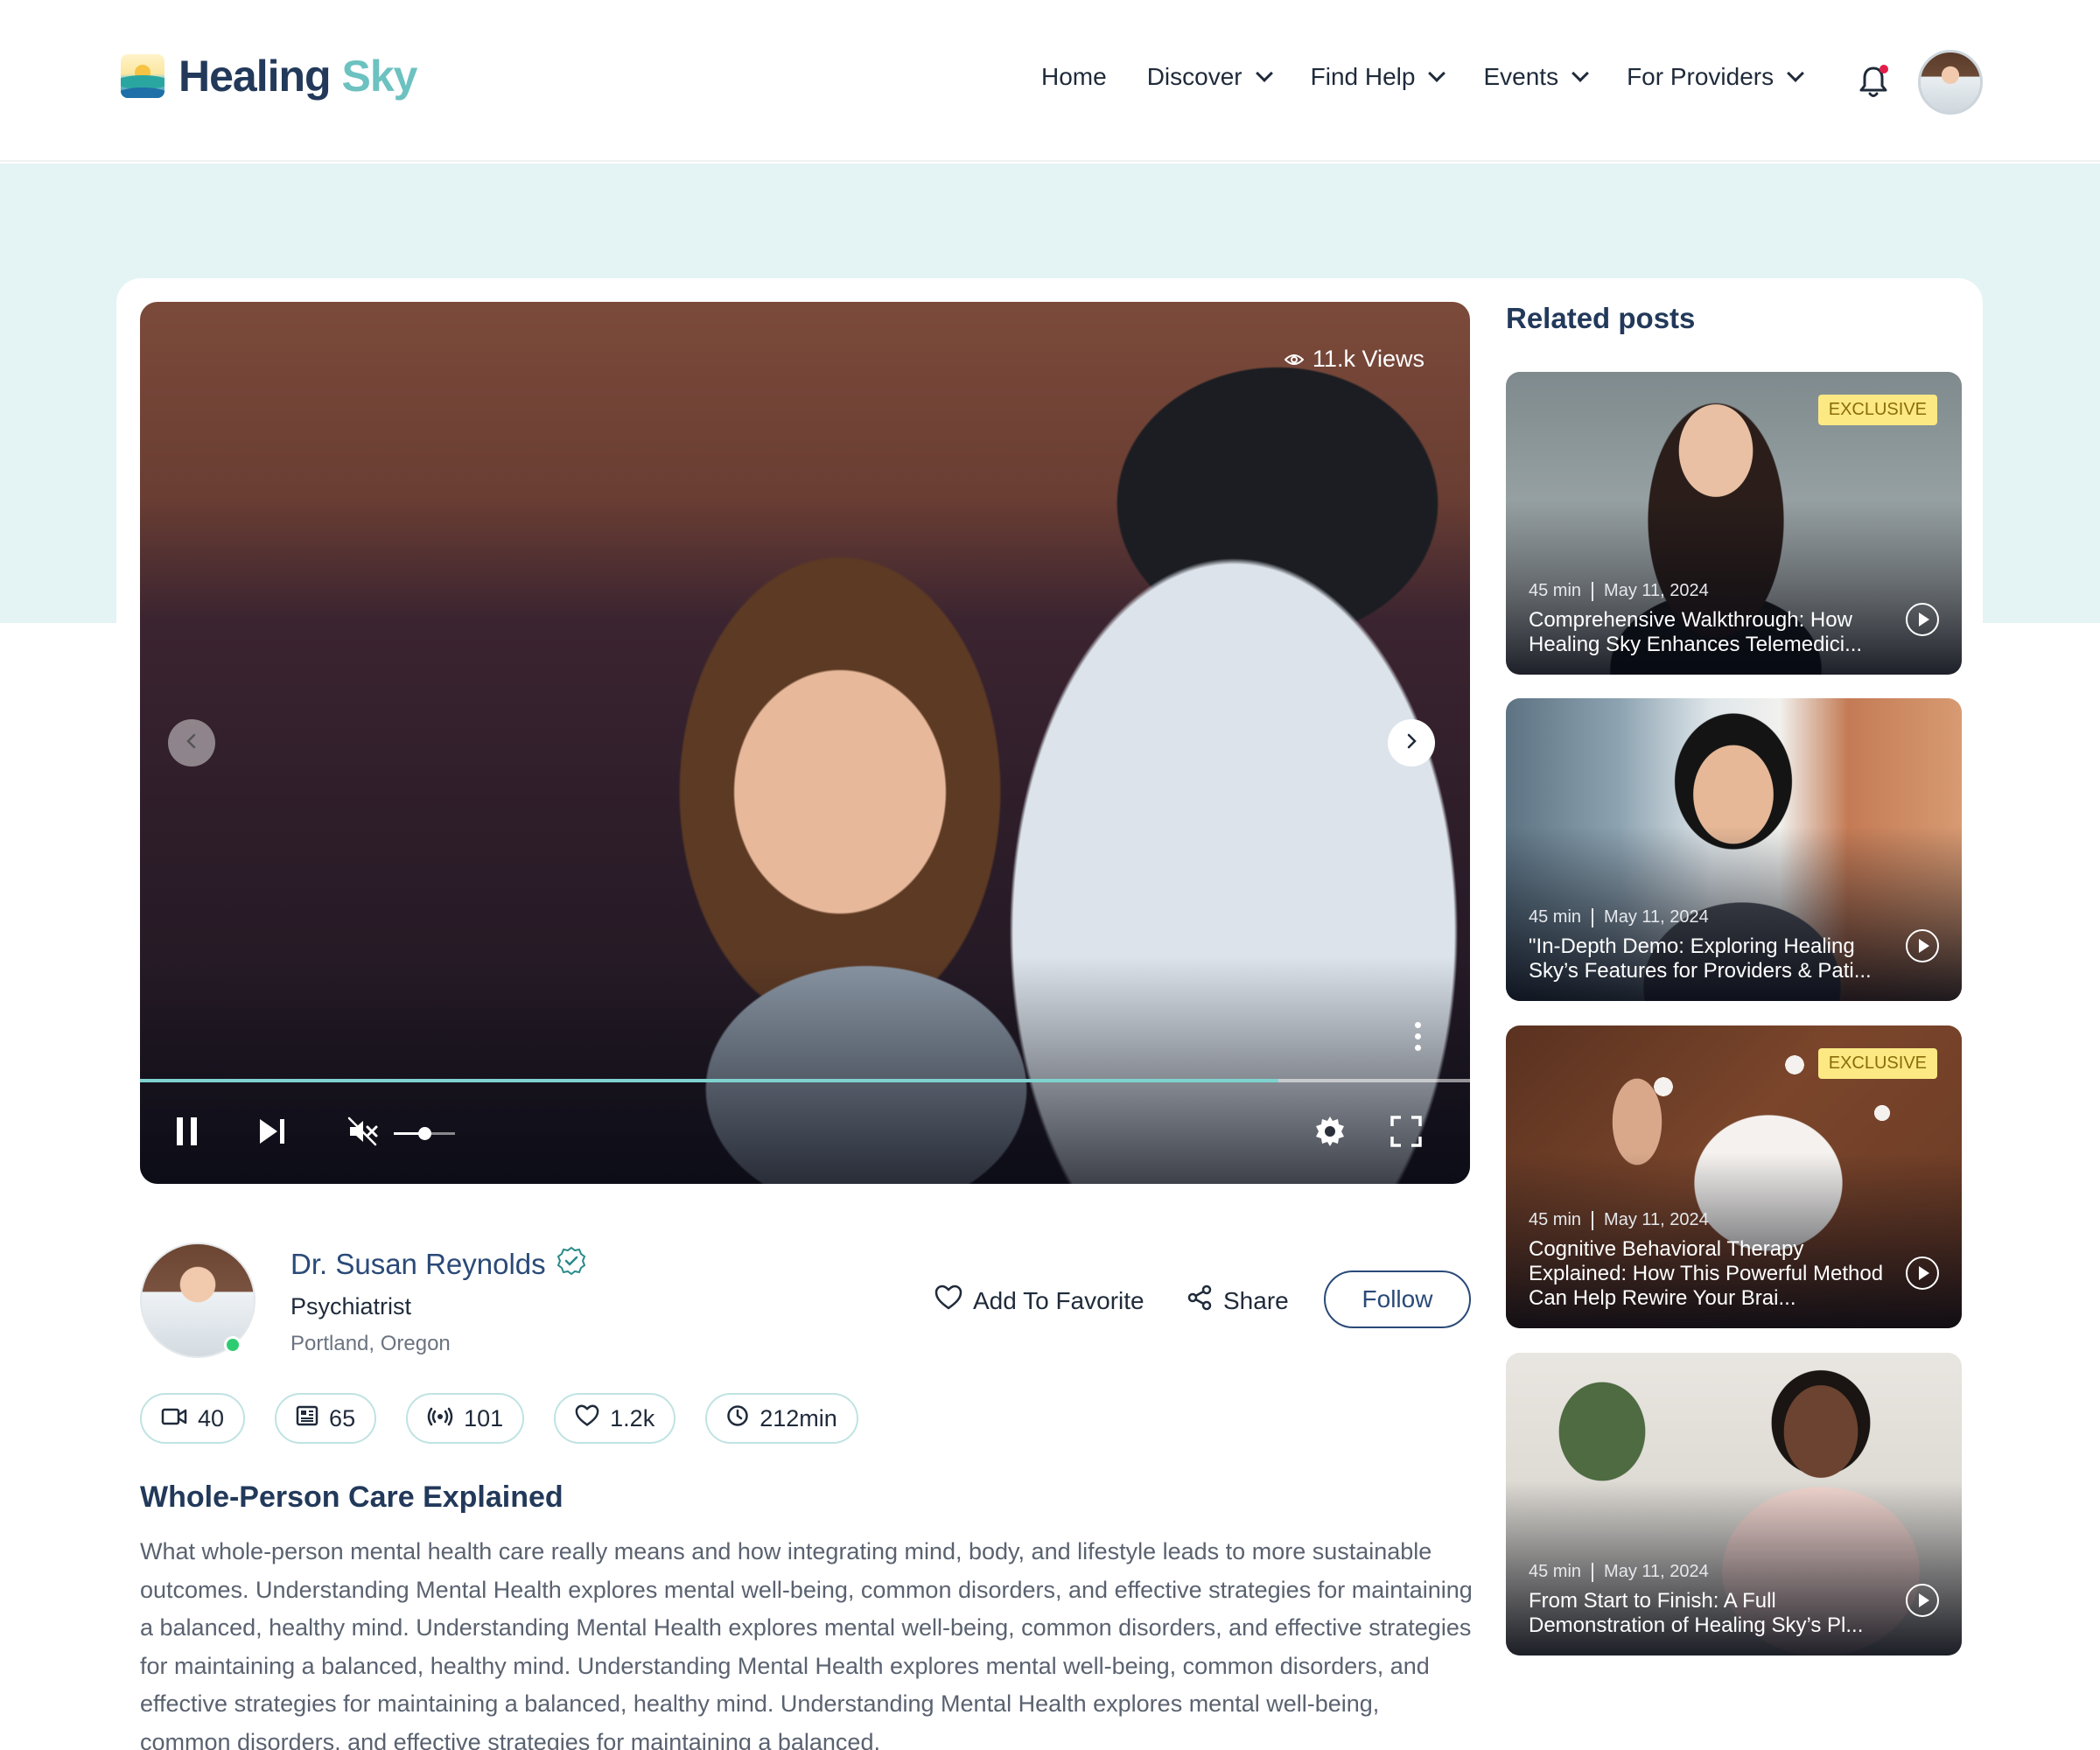 The height and width of the screenshot is (1750, 2100). Describe the element at coordinates (418, 1264) in the screenshot. I see `author-name-text: Dr. Susan Reynolds` at that location.